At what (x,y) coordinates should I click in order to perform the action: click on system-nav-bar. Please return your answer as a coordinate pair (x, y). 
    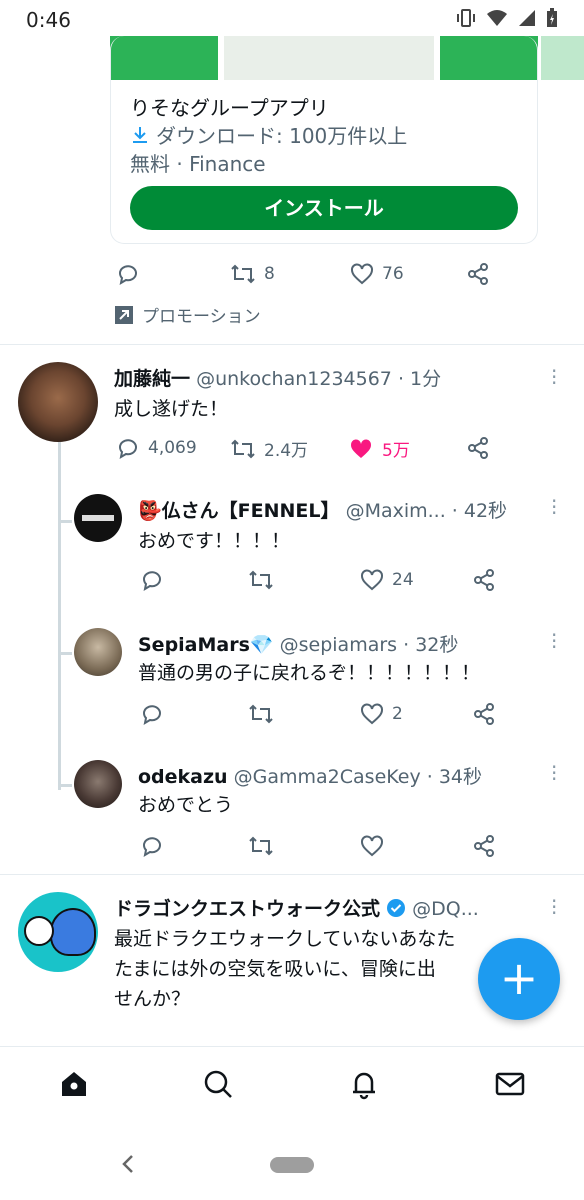
    Looking at the image, I should click on (292, 1165).